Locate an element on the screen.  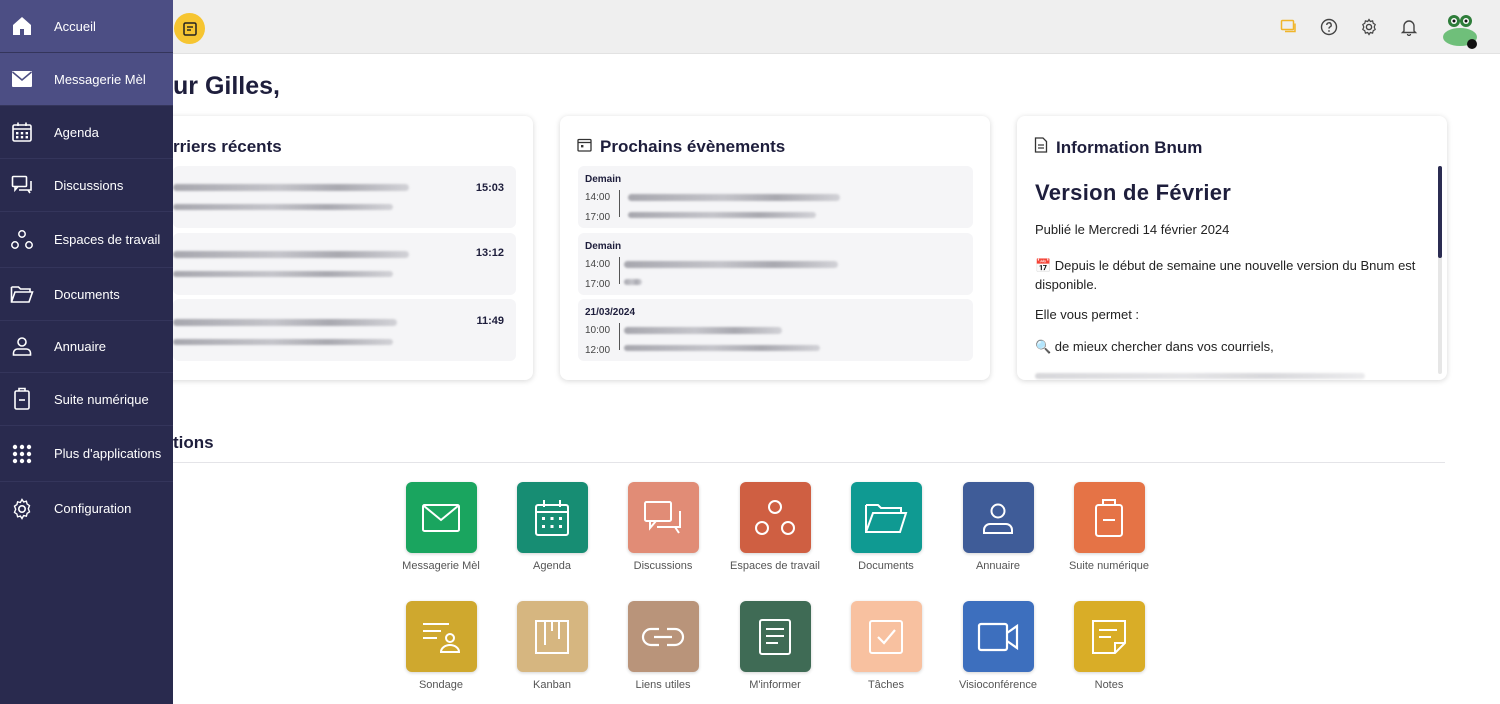
app-documents: Documents is located at coordinates (886, 528).